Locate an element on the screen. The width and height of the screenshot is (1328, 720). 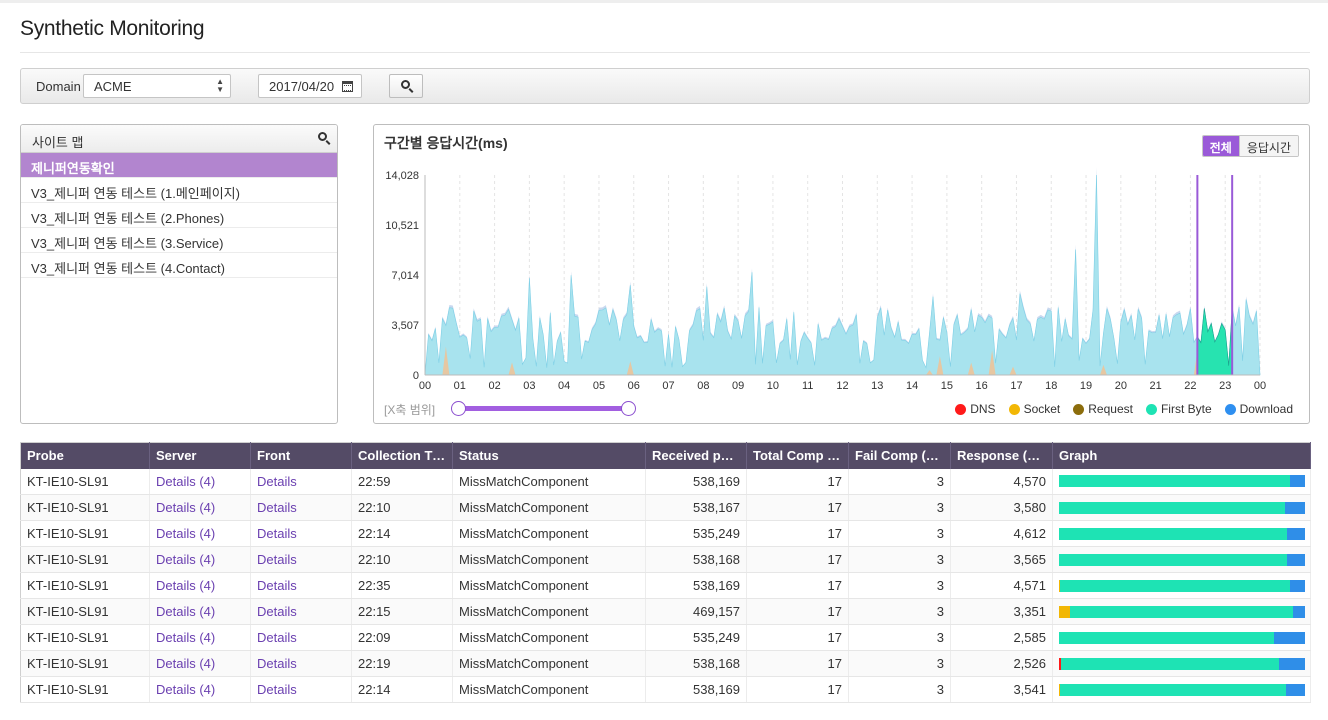
legend-dot is located at coordinates (1079, 409).